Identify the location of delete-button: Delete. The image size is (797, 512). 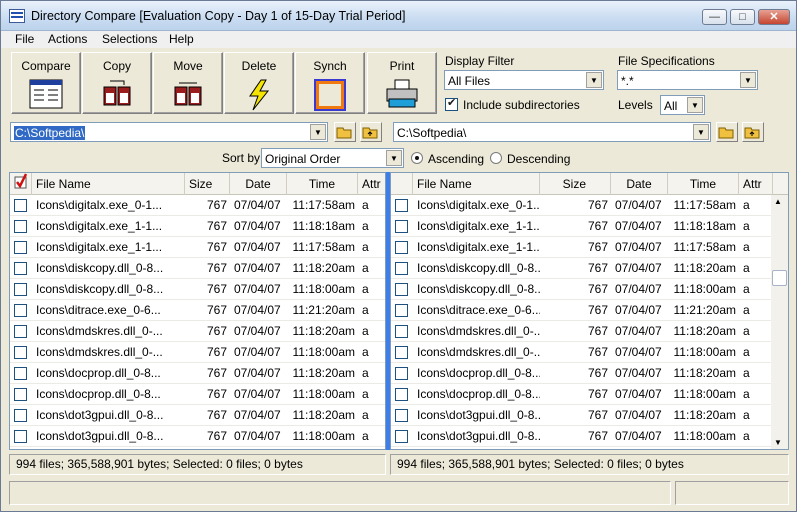
(259, 83).